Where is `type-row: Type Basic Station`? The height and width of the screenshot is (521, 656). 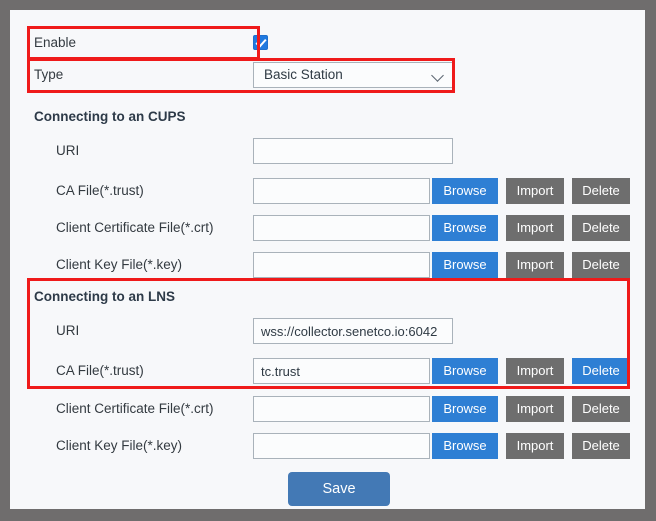
type-row: Type Basic Station is located at coordinates (327, 75).